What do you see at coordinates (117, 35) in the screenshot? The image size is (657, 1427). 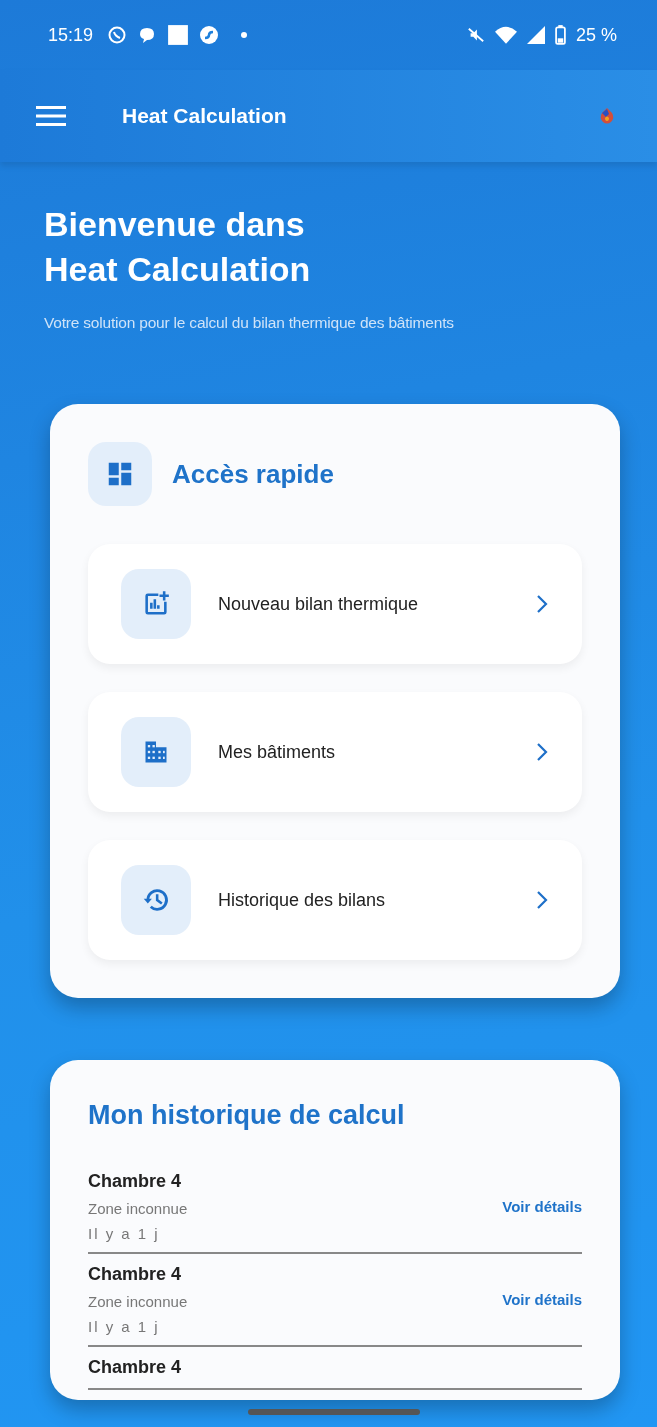 I see `chat-icon` at bounding box center [117, 35].